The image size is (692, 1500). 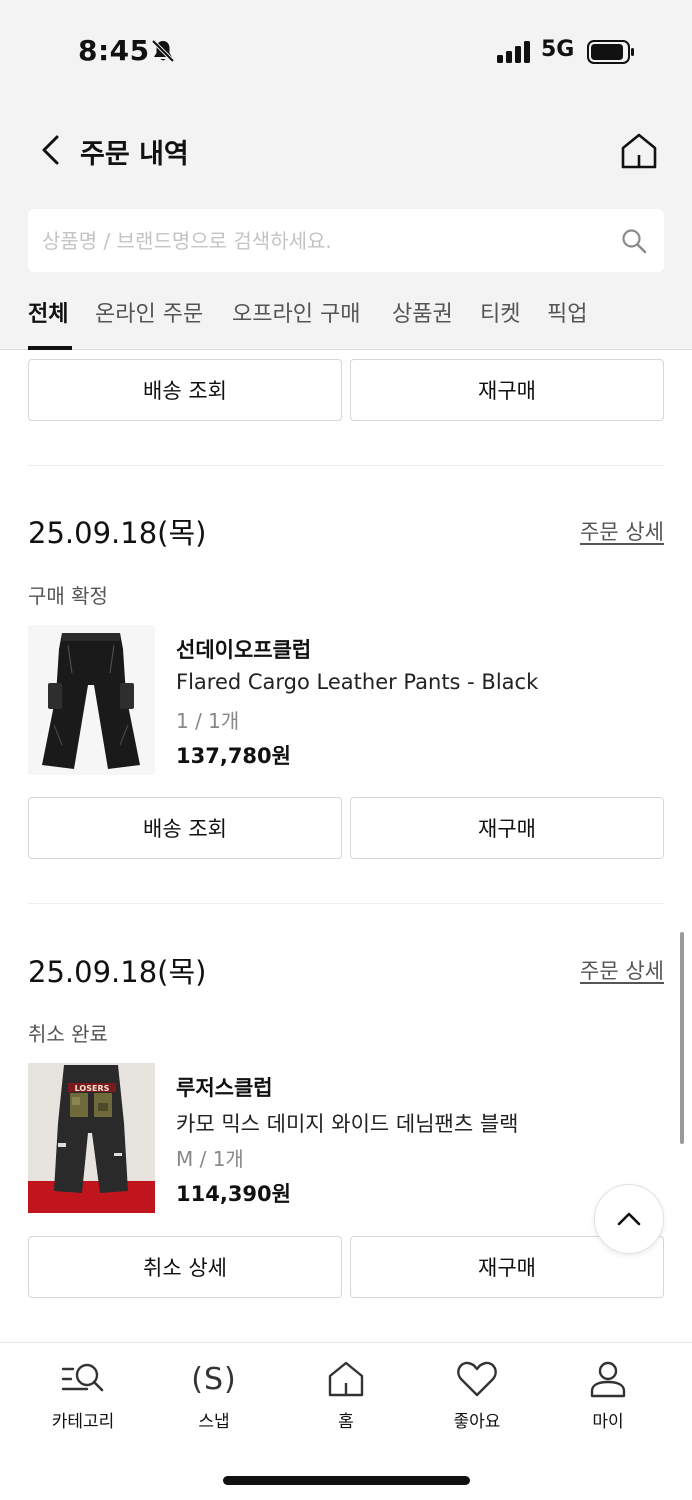 What do you see at coordinates (296, 312) in the screenshot?
I see `tab-offline-purchase: 오프라인 구매` at bounding box center [296, 312].